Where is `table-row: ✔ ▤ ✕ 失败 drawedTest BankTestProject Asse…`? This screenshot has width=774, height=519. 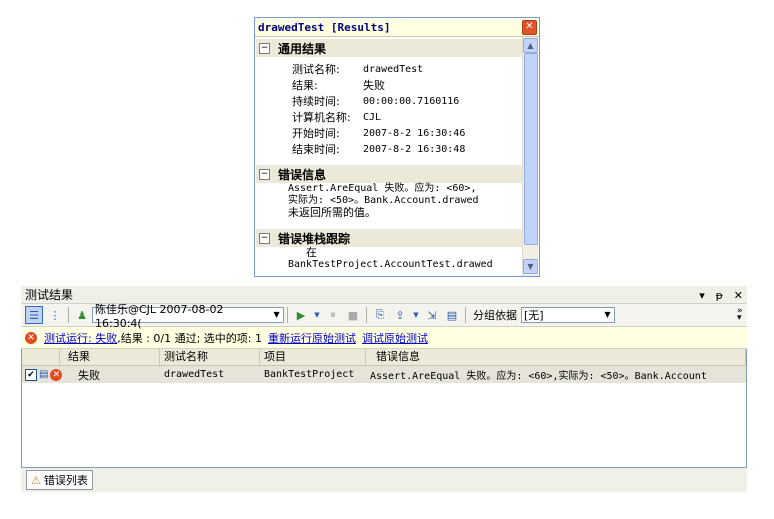
table-row: ✔ ▤ ✕ 失败 drawedTest BankTestProject Asse… is located at coordinates (384, 374).